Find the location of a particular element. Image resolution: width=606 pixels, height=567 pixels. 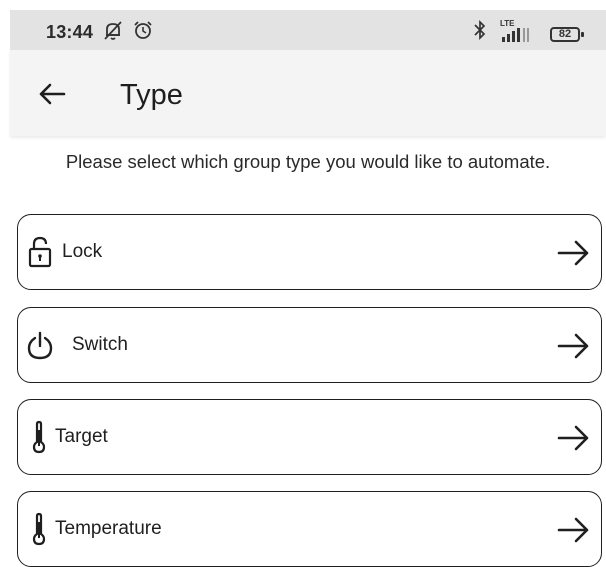

power-icon is located at coordinates (40, 345).